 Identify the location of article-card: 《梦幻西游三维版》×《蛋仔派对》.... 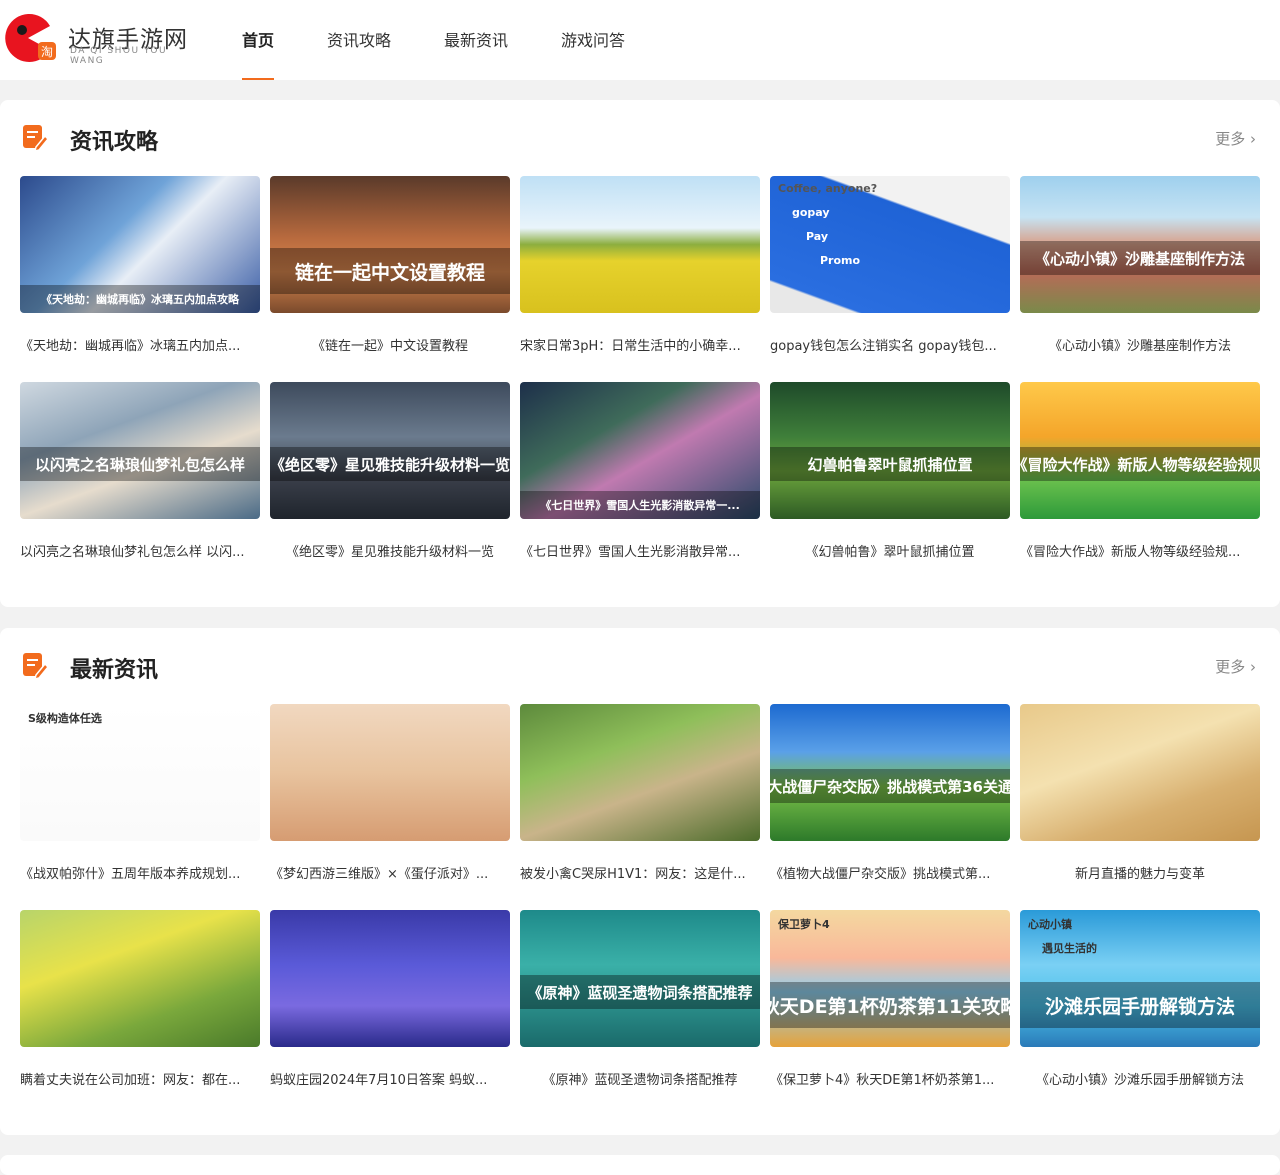
(390, 793).